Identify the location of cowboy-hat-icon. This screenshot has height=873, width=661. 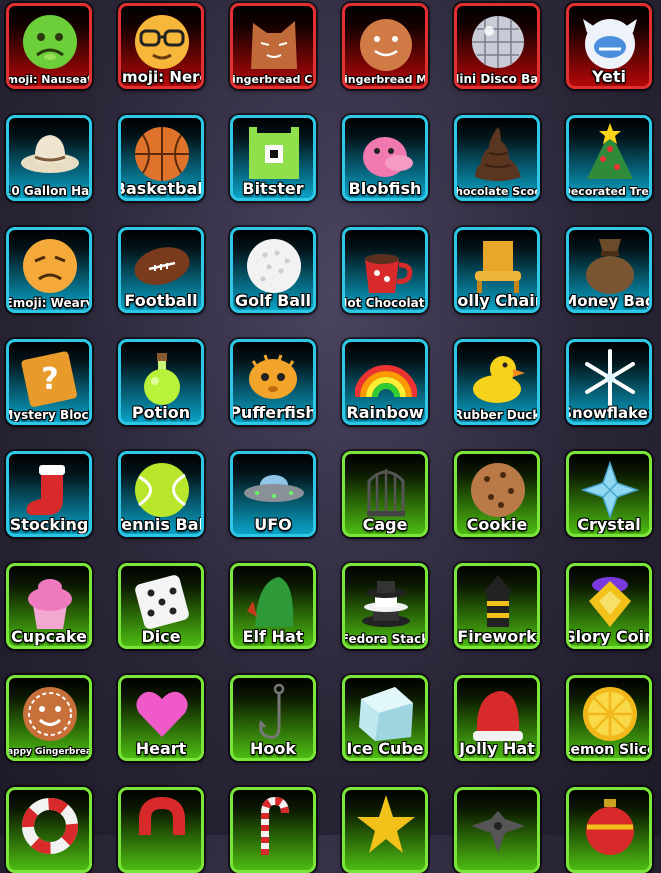
(50, 154).